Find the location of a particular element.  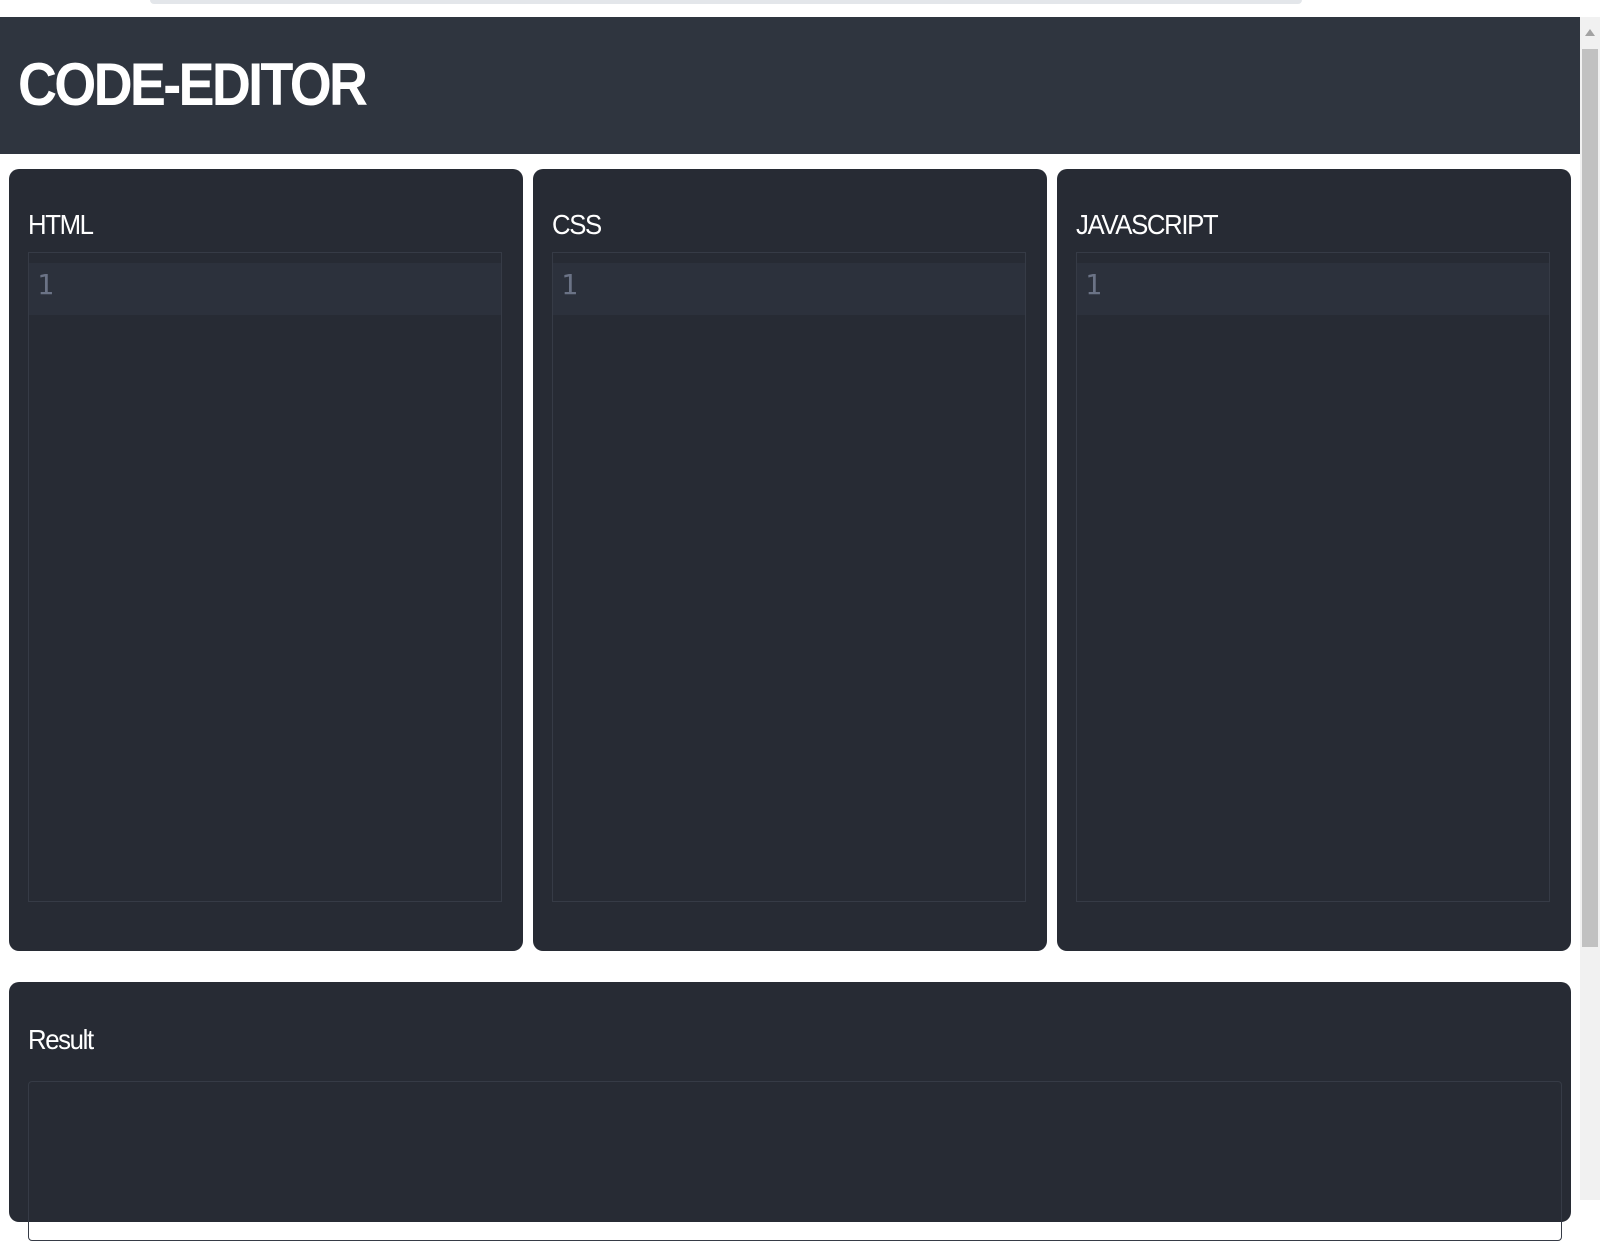

html-code-area is located at coordinates (284, 289).